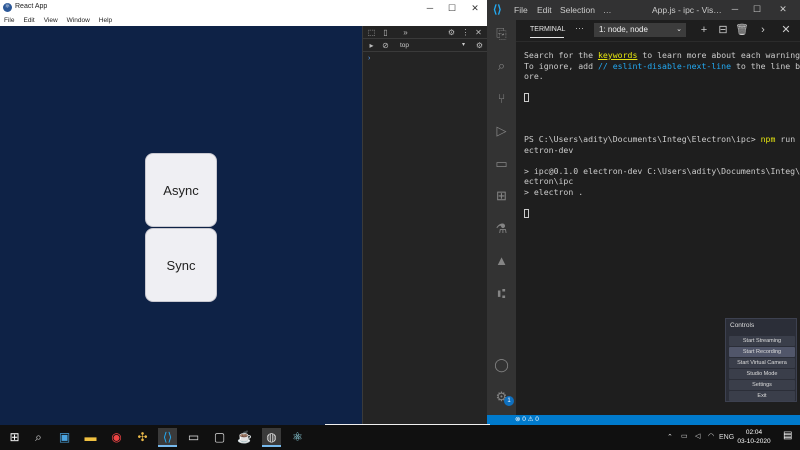 The height and width of the screenshot is (450, 800). I want to click on explorer-app-icon: ▣, so click(64, 437).